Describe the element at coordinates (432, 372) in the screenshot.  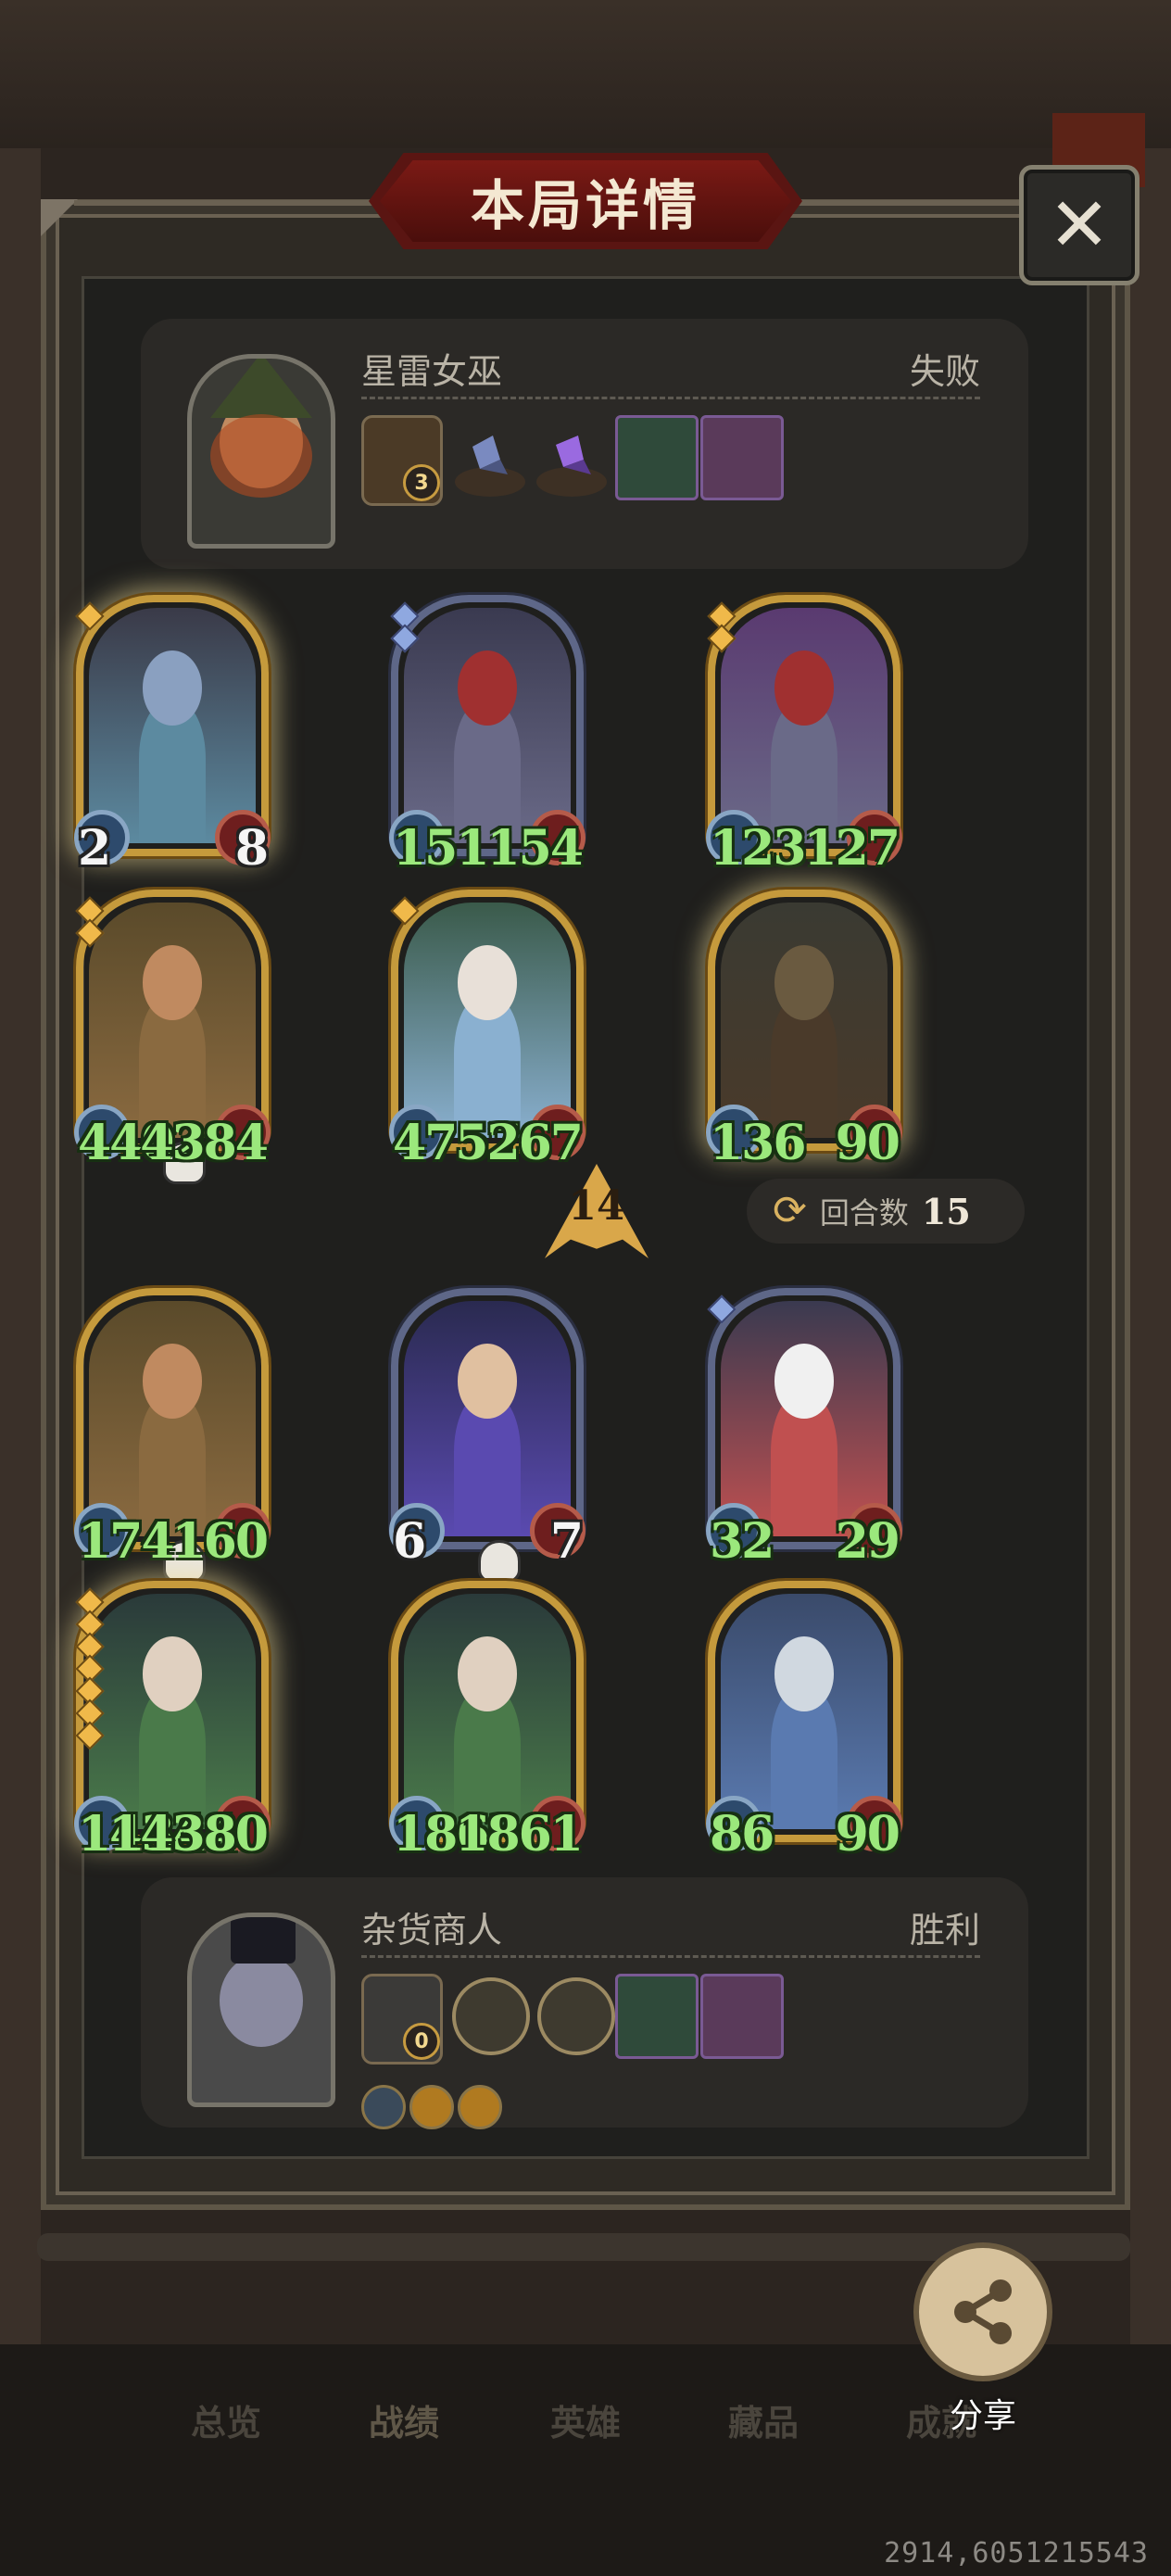
I see `opponent-name: 星雷女巫` at that location.